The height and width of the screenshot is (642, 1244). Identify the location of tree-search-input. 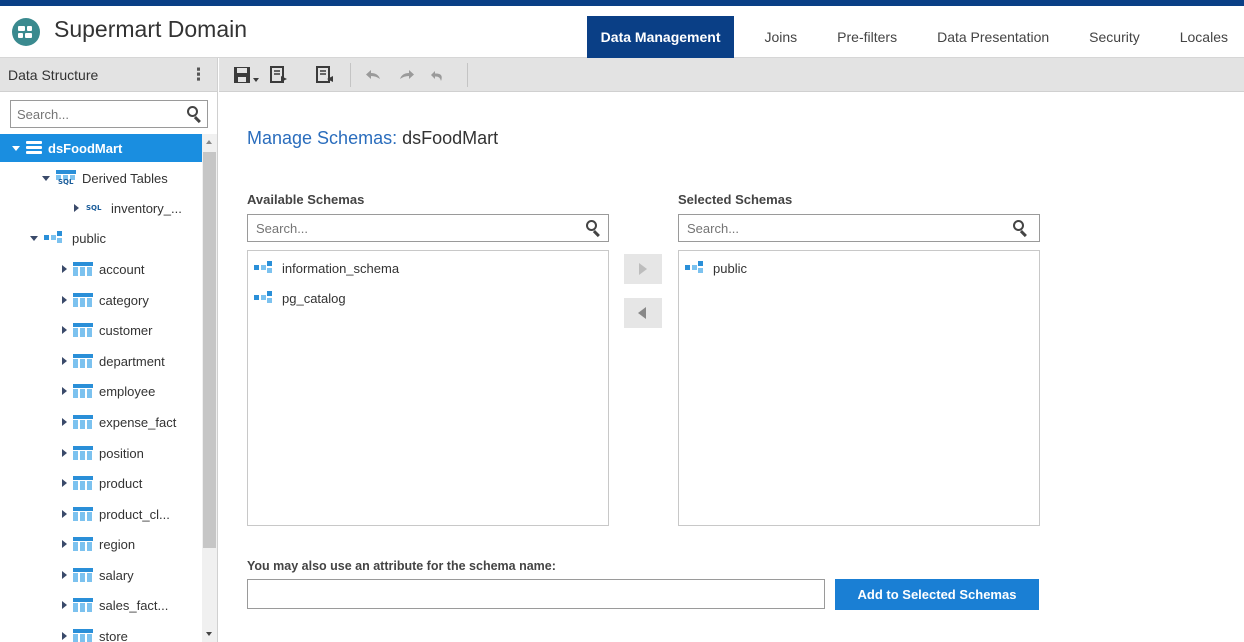
(91, 114).